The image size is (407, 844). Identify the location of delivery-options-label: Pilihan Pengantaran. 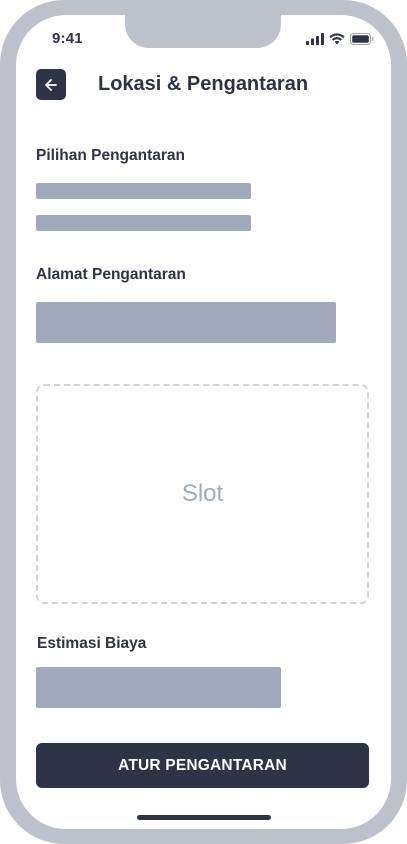
(111, 155).